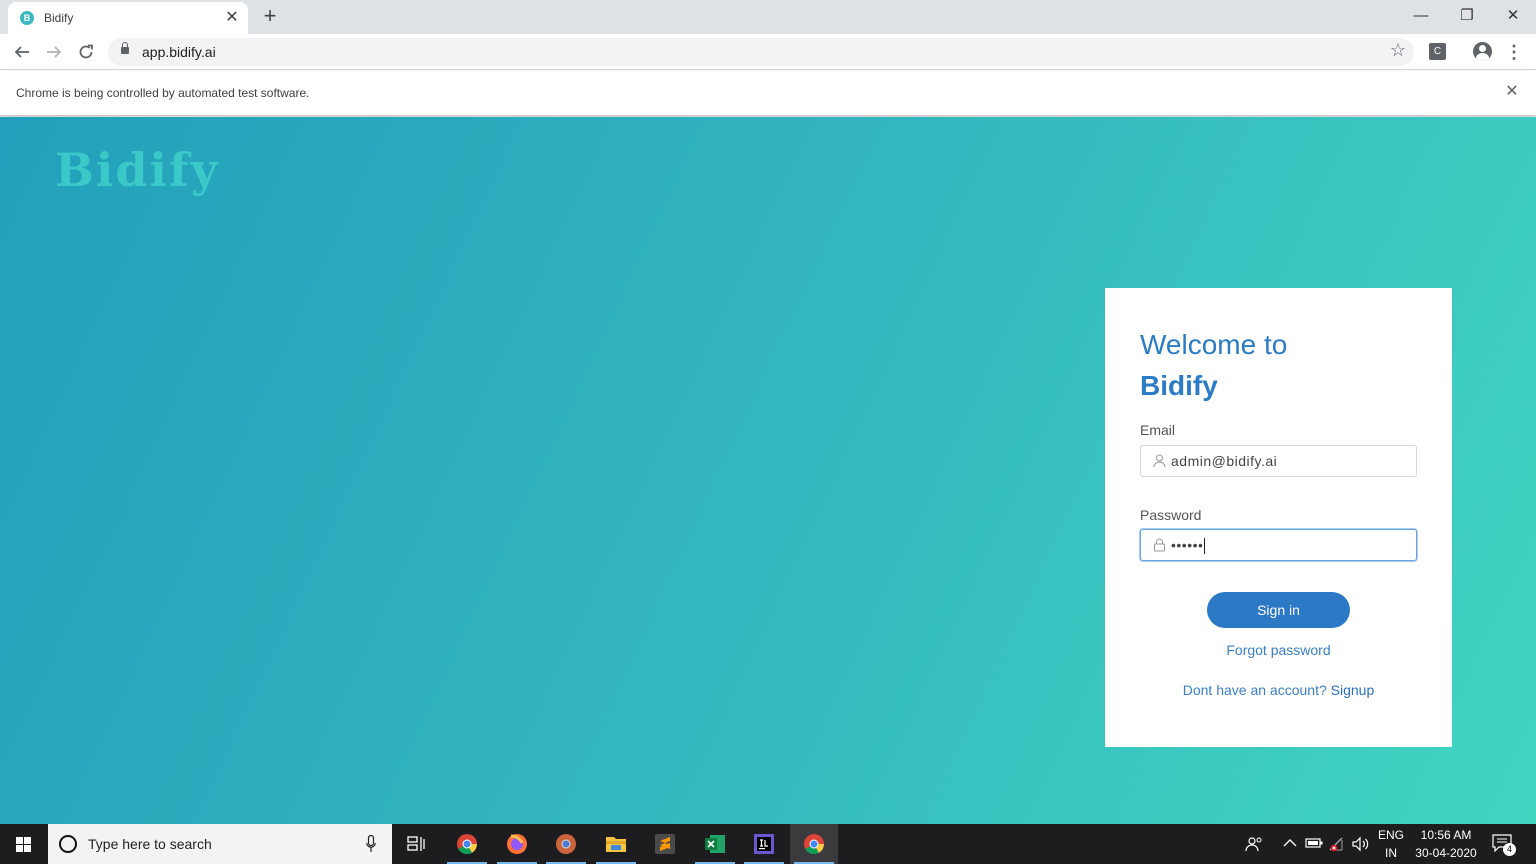 Image resolution: width=1536 pixels, height=864 pixels. I want to click on arrow-right-icon, so click(54, 52).